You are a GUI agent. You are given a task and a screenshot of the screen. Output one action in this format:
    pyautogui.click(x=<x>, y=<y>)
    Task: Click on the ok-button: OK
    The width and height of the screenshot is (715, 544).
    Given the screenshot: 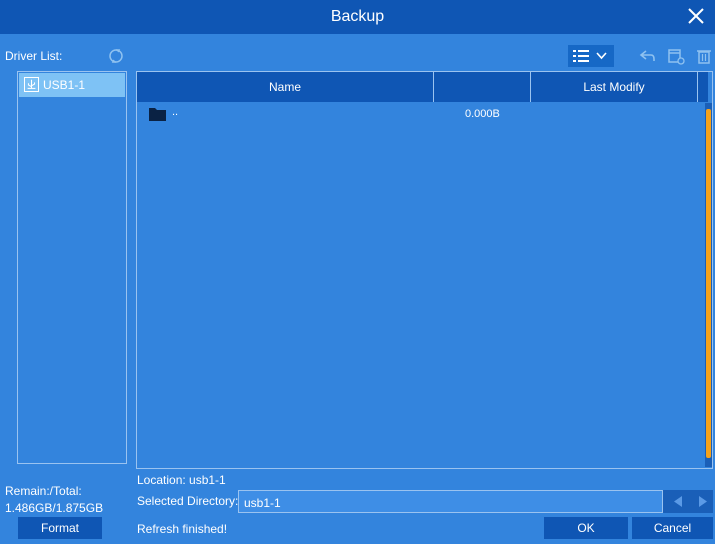 What is the action you would take?
    pyautogui.click(x=586, y=528)
    